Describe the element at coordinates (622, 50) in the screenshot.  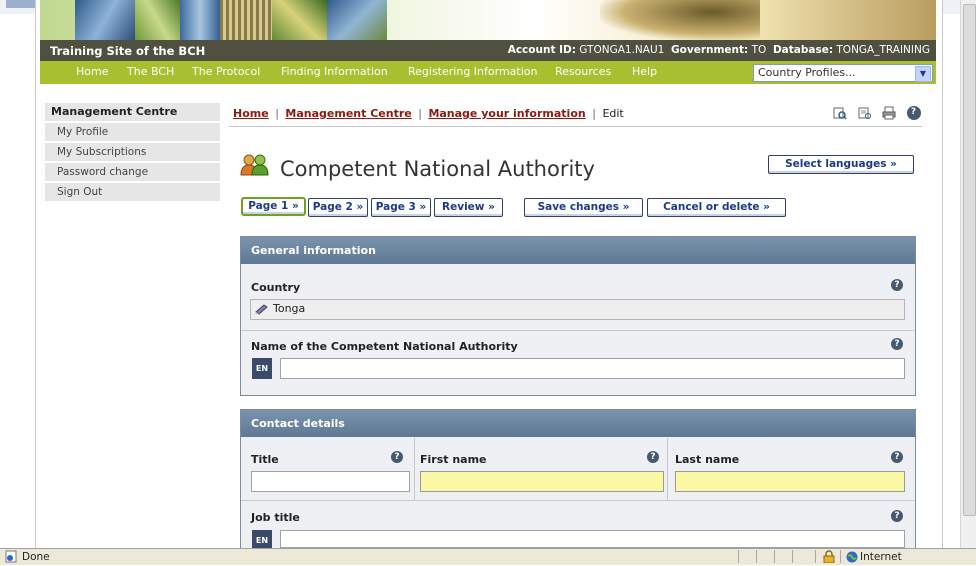
I see `account-id-value: GTONGA1.NAU1` at that location.